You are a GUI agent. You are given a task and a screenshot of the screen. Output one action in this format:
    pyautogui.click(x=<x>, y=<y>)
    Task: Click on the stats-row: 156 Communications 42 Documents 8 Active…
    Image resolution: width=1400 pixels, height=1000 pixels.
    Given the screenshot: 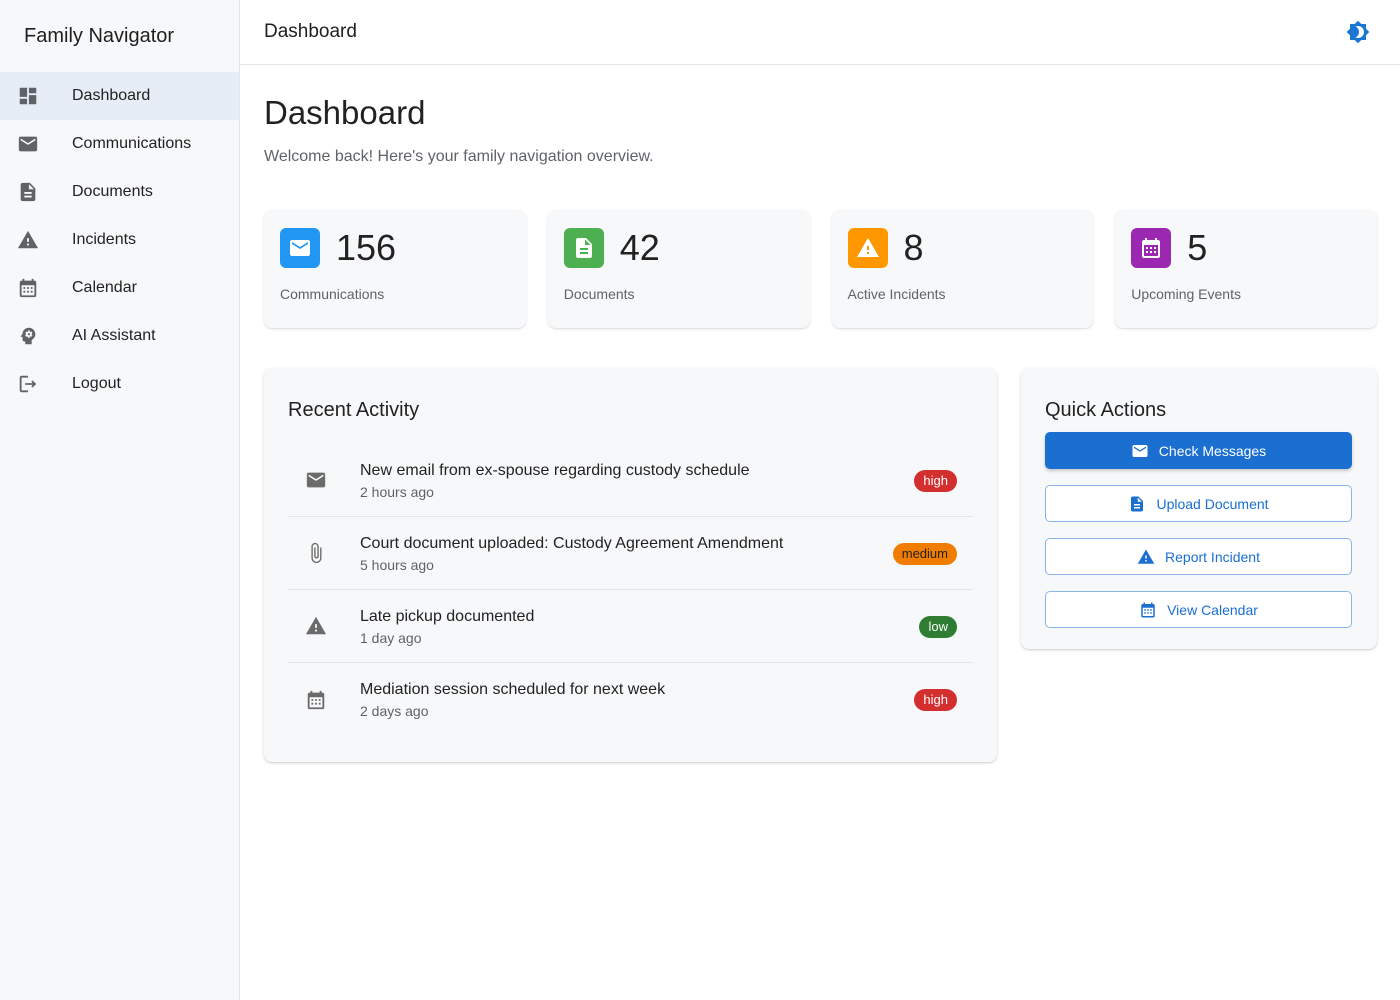 What is the action you would take?
    pyautogui.click(x=820, y=269)
    